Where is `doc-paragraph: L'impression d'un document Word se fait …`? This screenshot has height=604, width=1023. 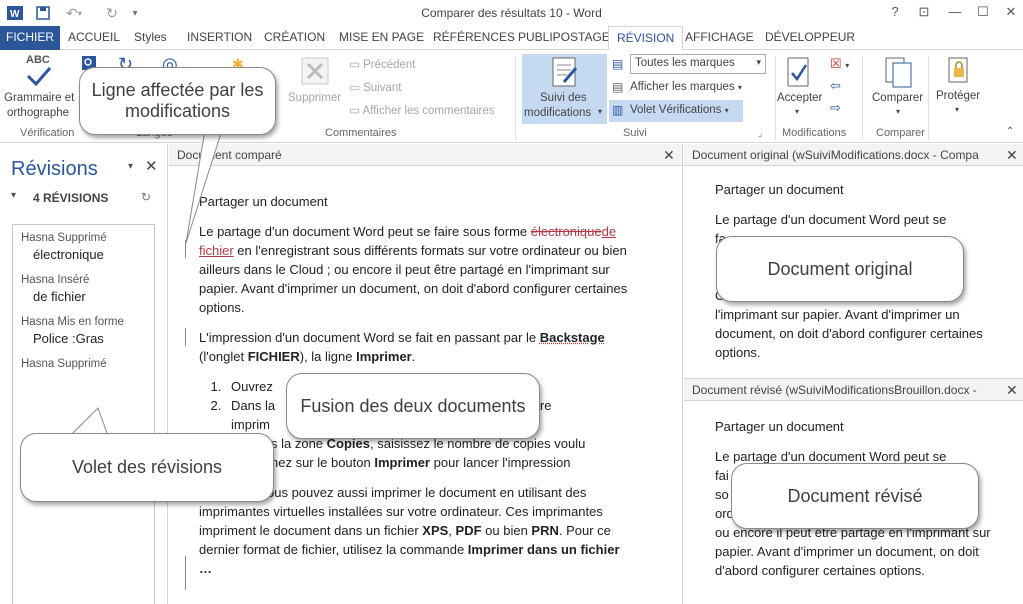
doc-paragraph: L'impression d'un document Word se fait … is located at coordinates (402, 347).